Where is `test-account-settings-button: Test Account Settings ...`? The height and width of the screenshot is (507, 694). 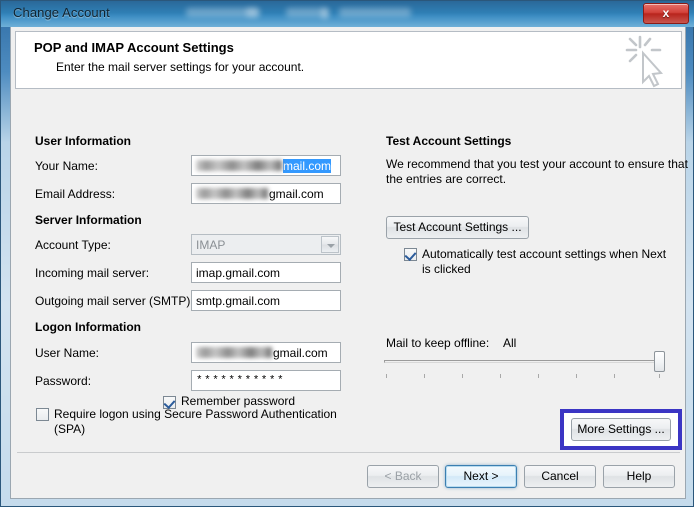
test-account-settings-button: Test Account Settings ... is located at coordinates (457, 227).